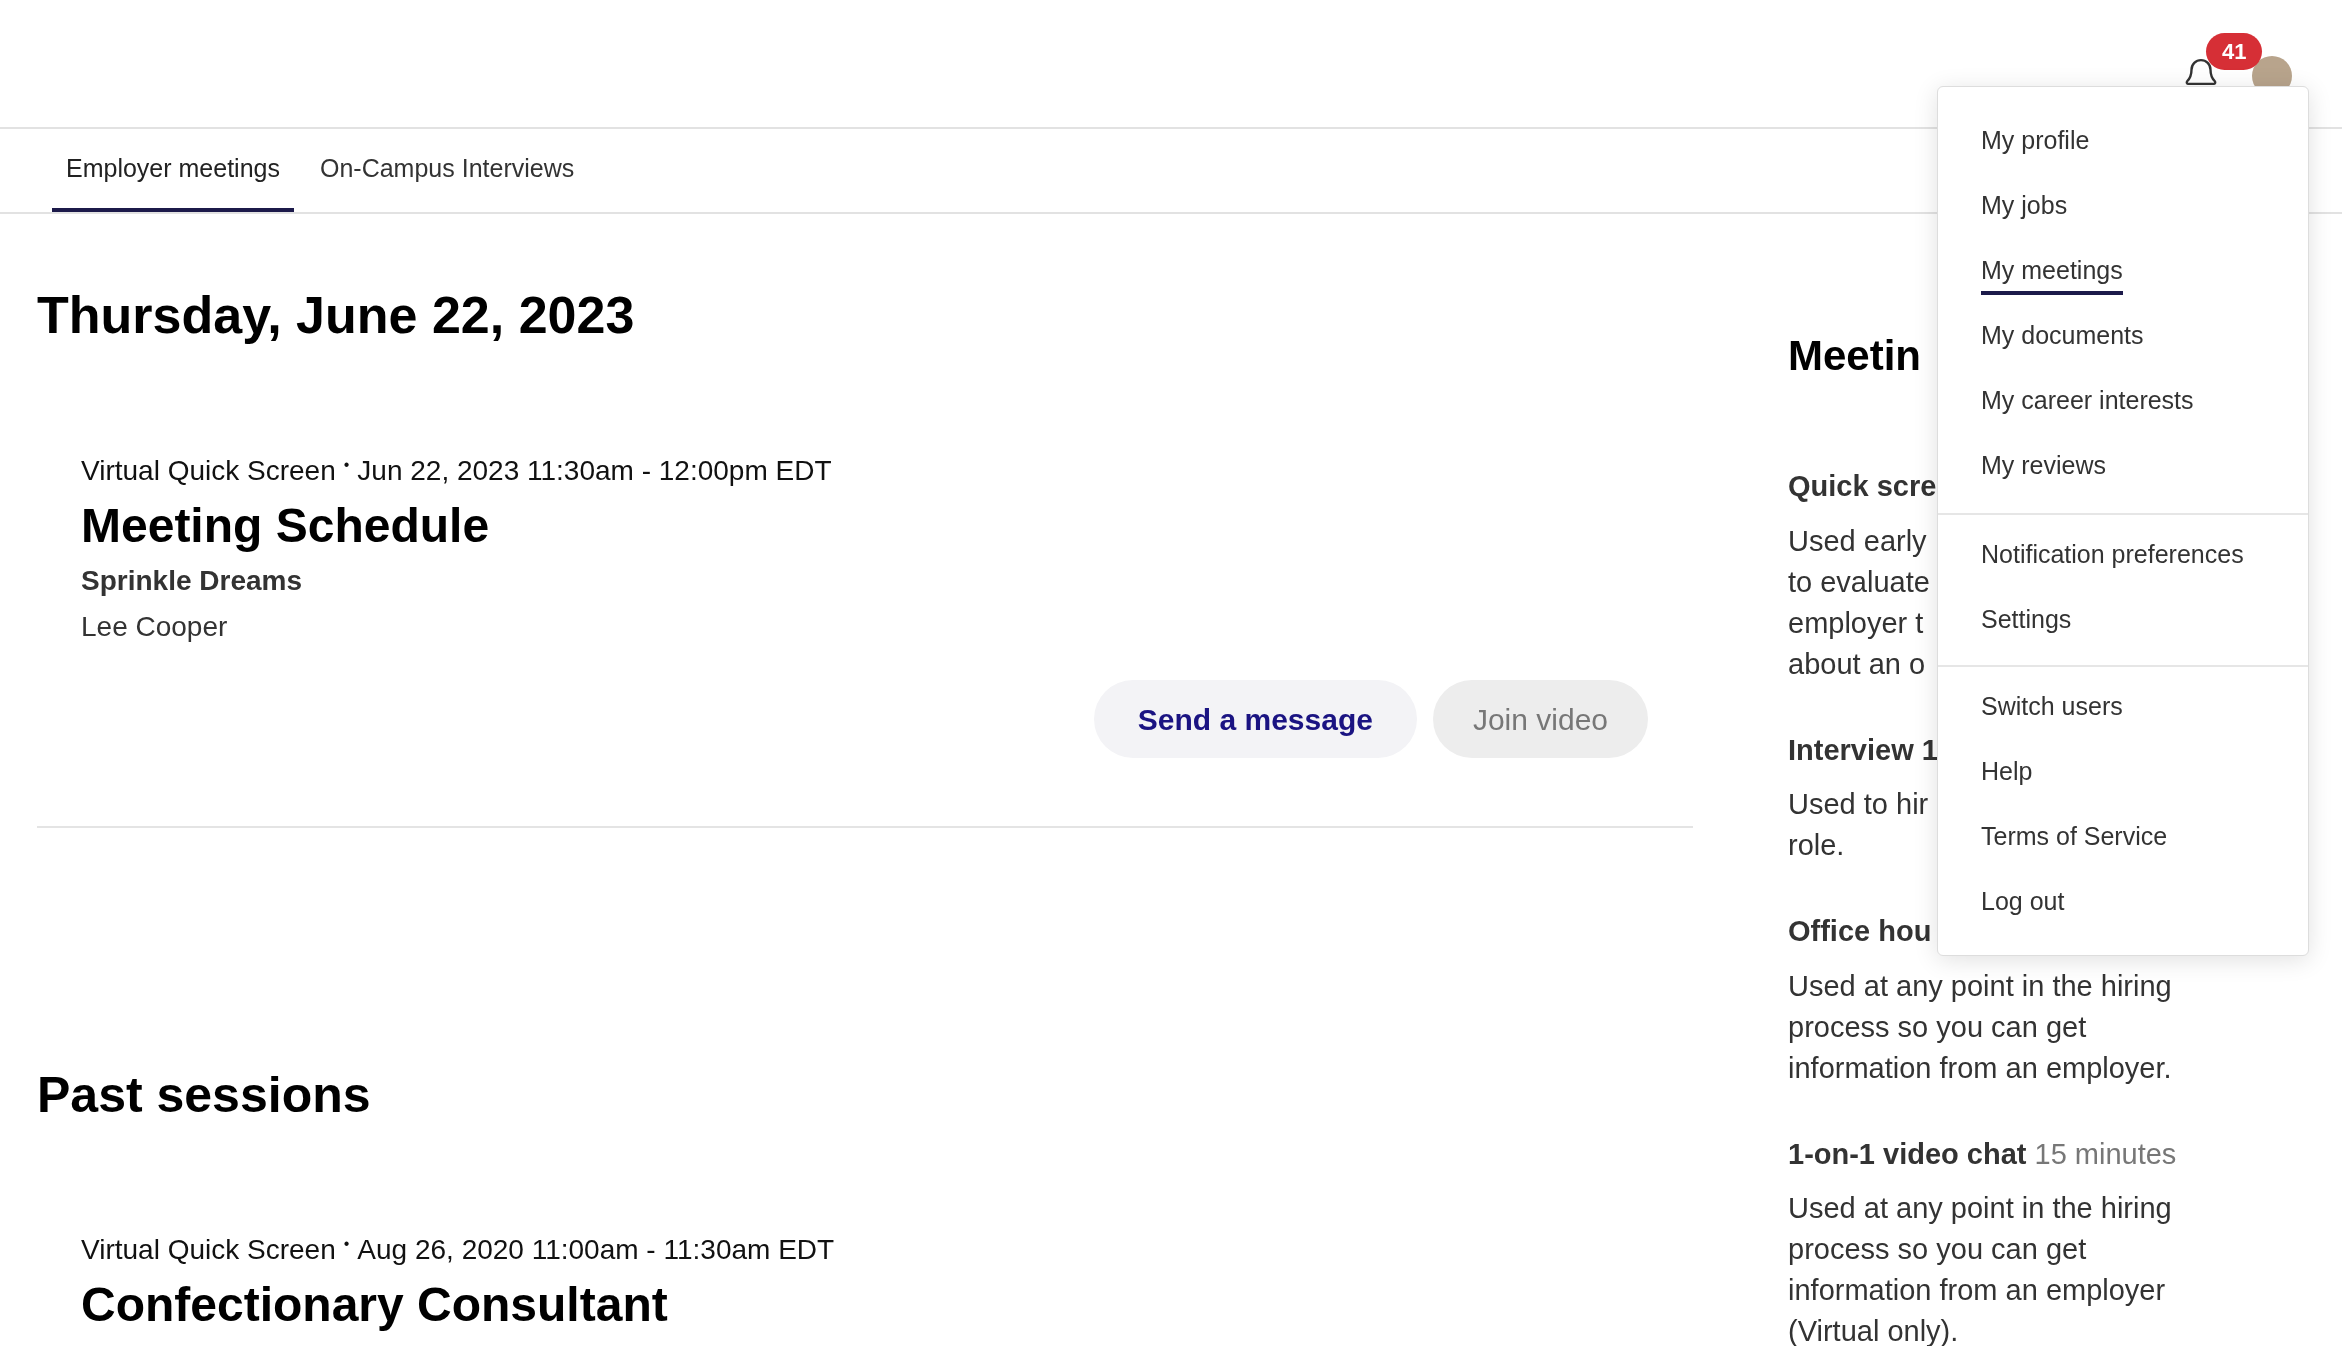 The height and width of the screenshot is (1346, 2342). I want to click on menu-item: My reviews, so click(2043, 468).